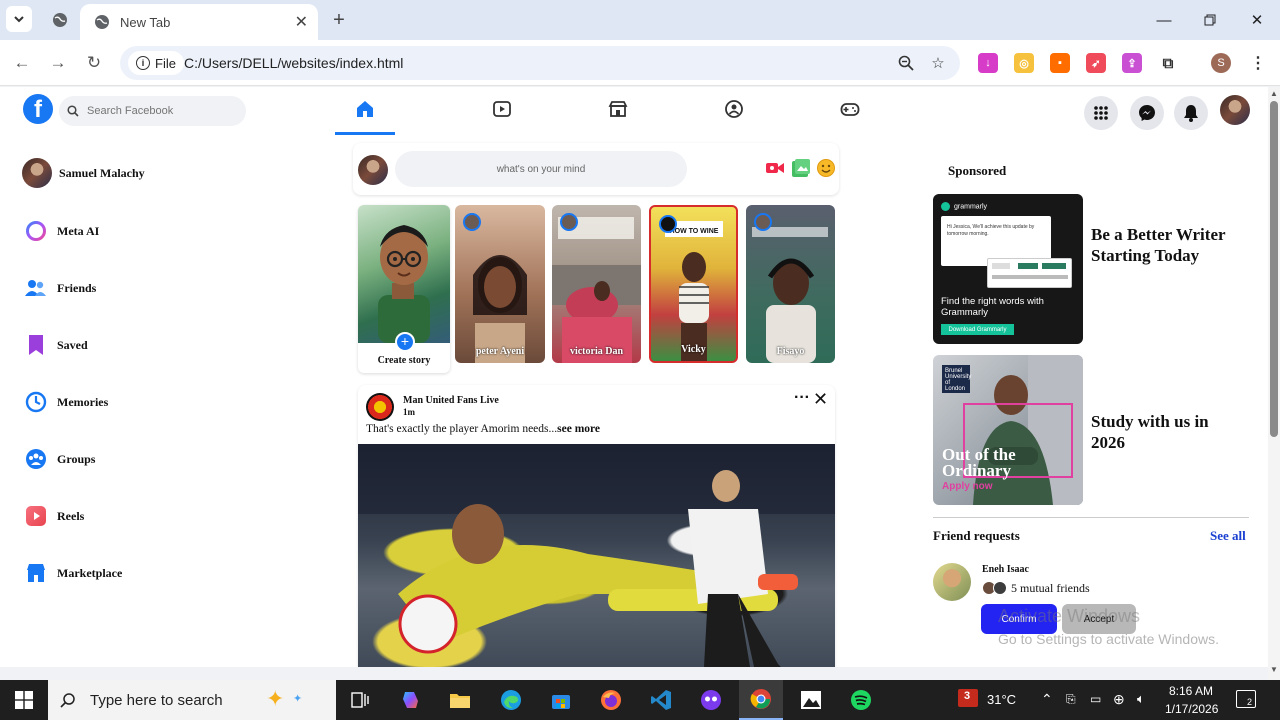 This screenshot has height=720, width=1280. What do you see at coordinates (596, 351) in the screenshot?
I see `story-name: victoria Dan` at bounding box center [596, 351].